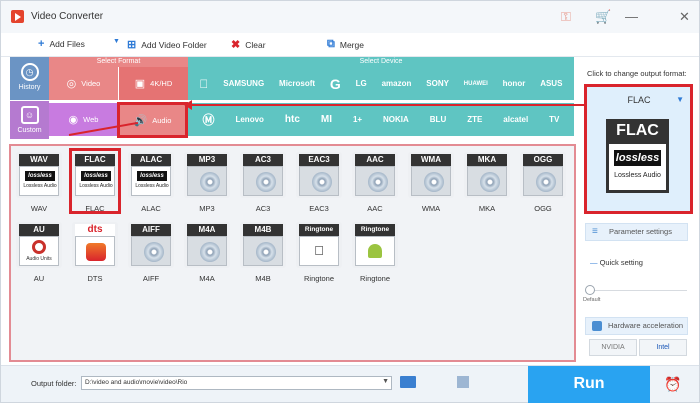 The height and width of the screenshot is (403, 700). Describe the element at coordinates (326, 119) in the screenshot. I see `device-mi: MI` at that location.